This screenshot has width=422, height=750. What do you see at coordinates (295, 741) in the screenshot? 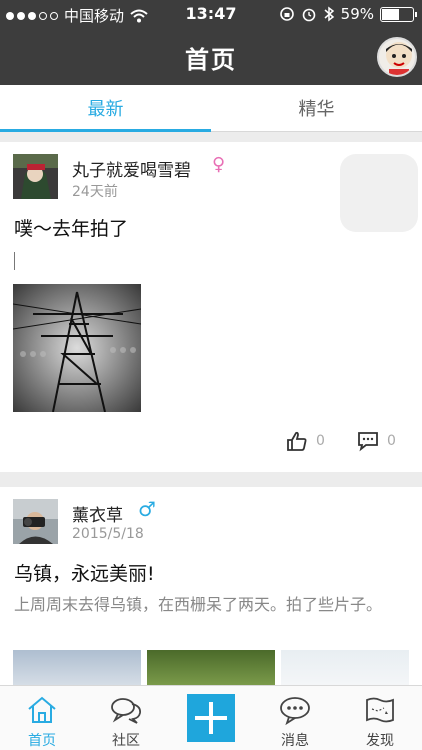
I see `nav-label: 消息` at bounding box center [295, 741].